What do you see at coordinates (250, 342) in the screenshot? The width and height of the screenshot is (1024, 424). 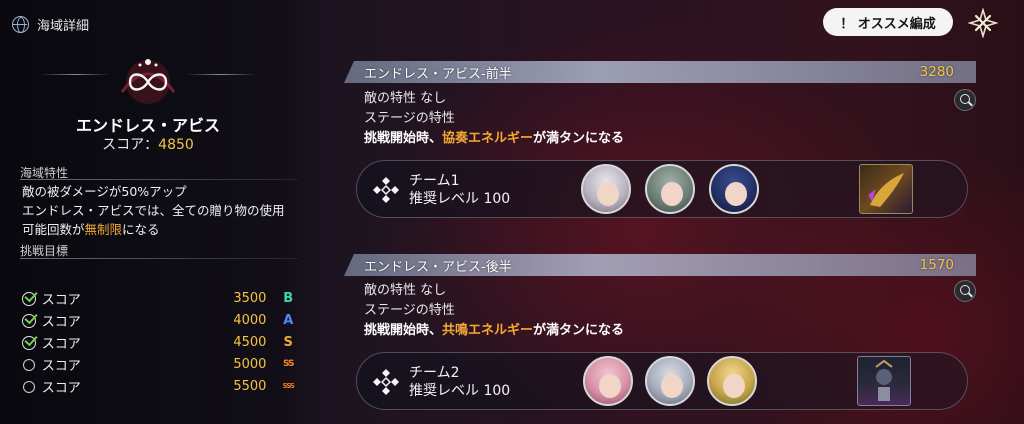 I see `goal-value: 4500` at bounding box center [250, 342].